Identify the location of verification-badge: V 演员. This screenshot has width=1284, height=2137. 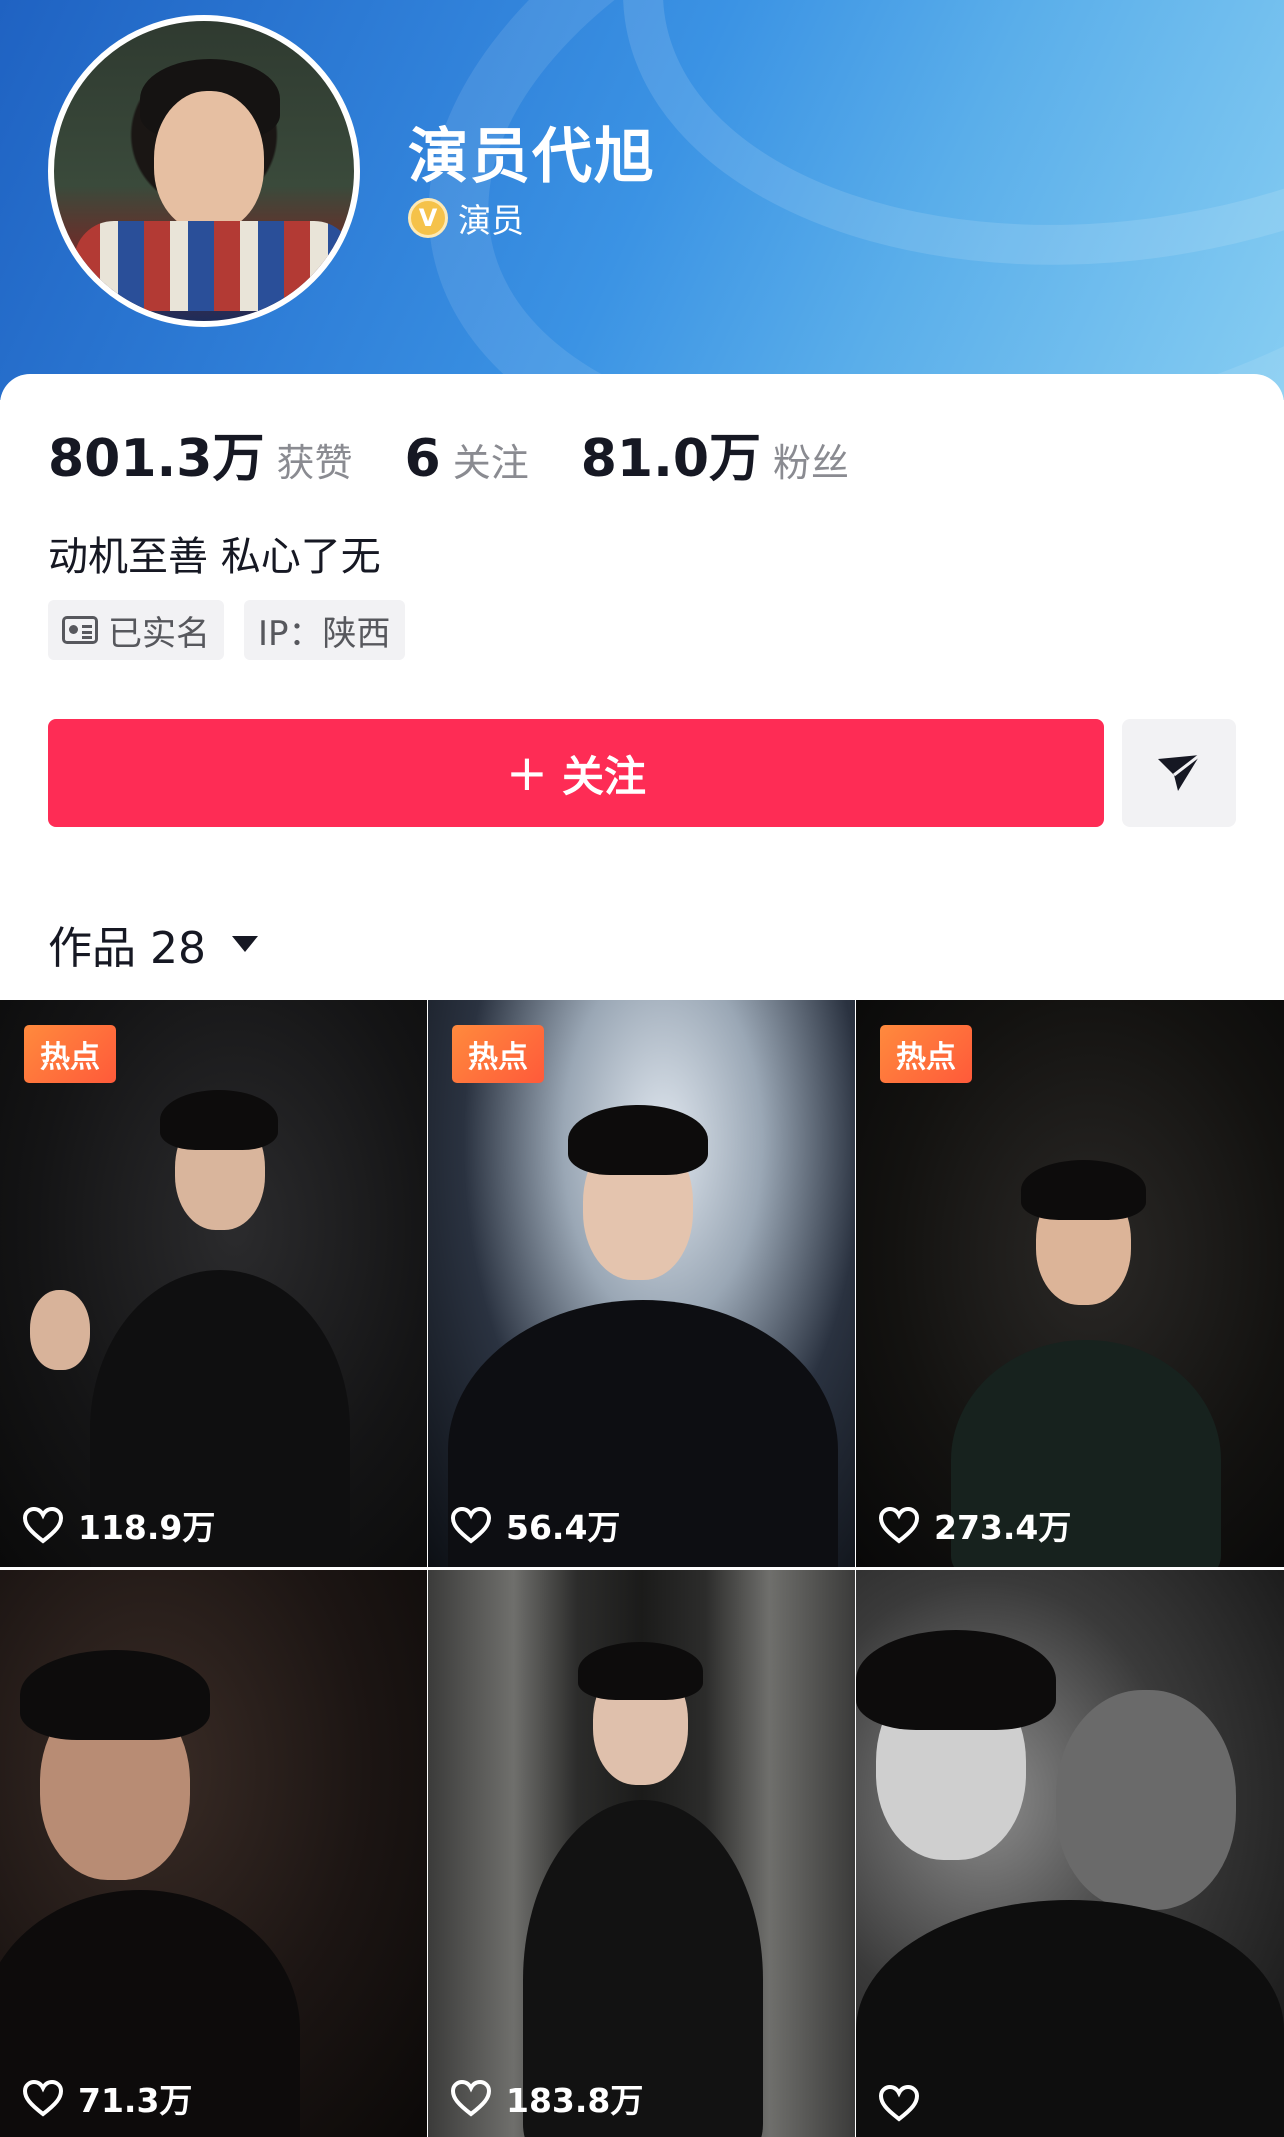
(466, 218).